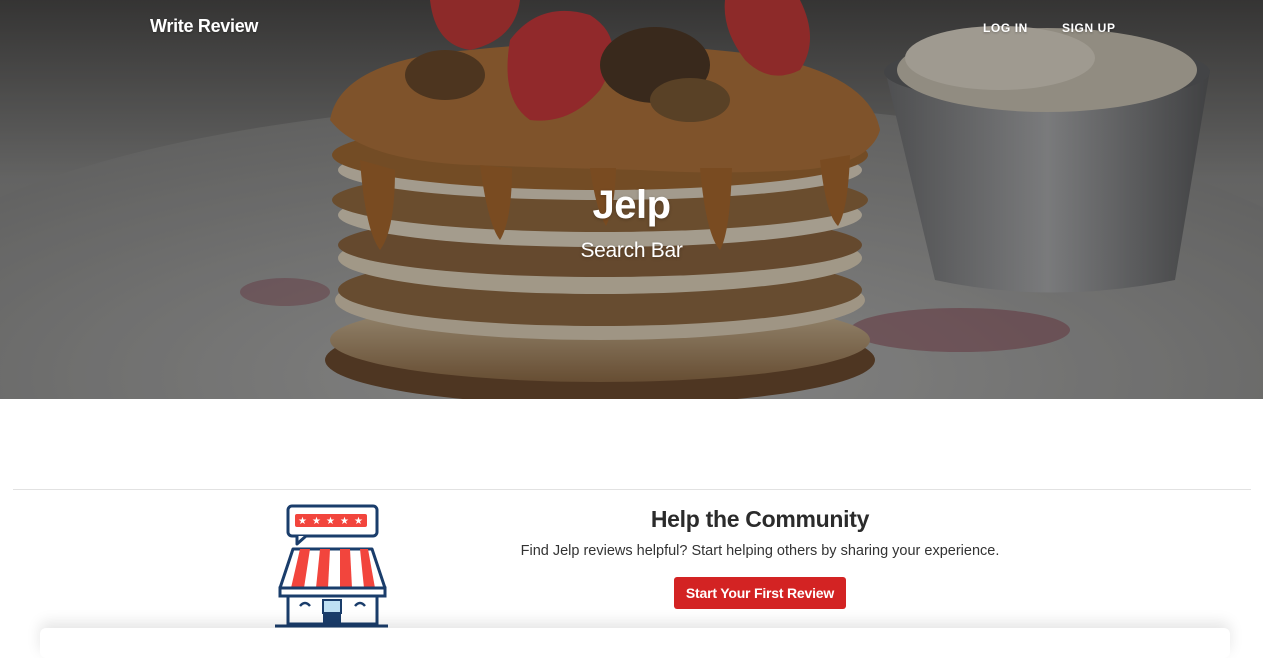 Image resolution: width=1263 pixels, height=658 pixels. I want to click on section-divider, so click(632, 489).